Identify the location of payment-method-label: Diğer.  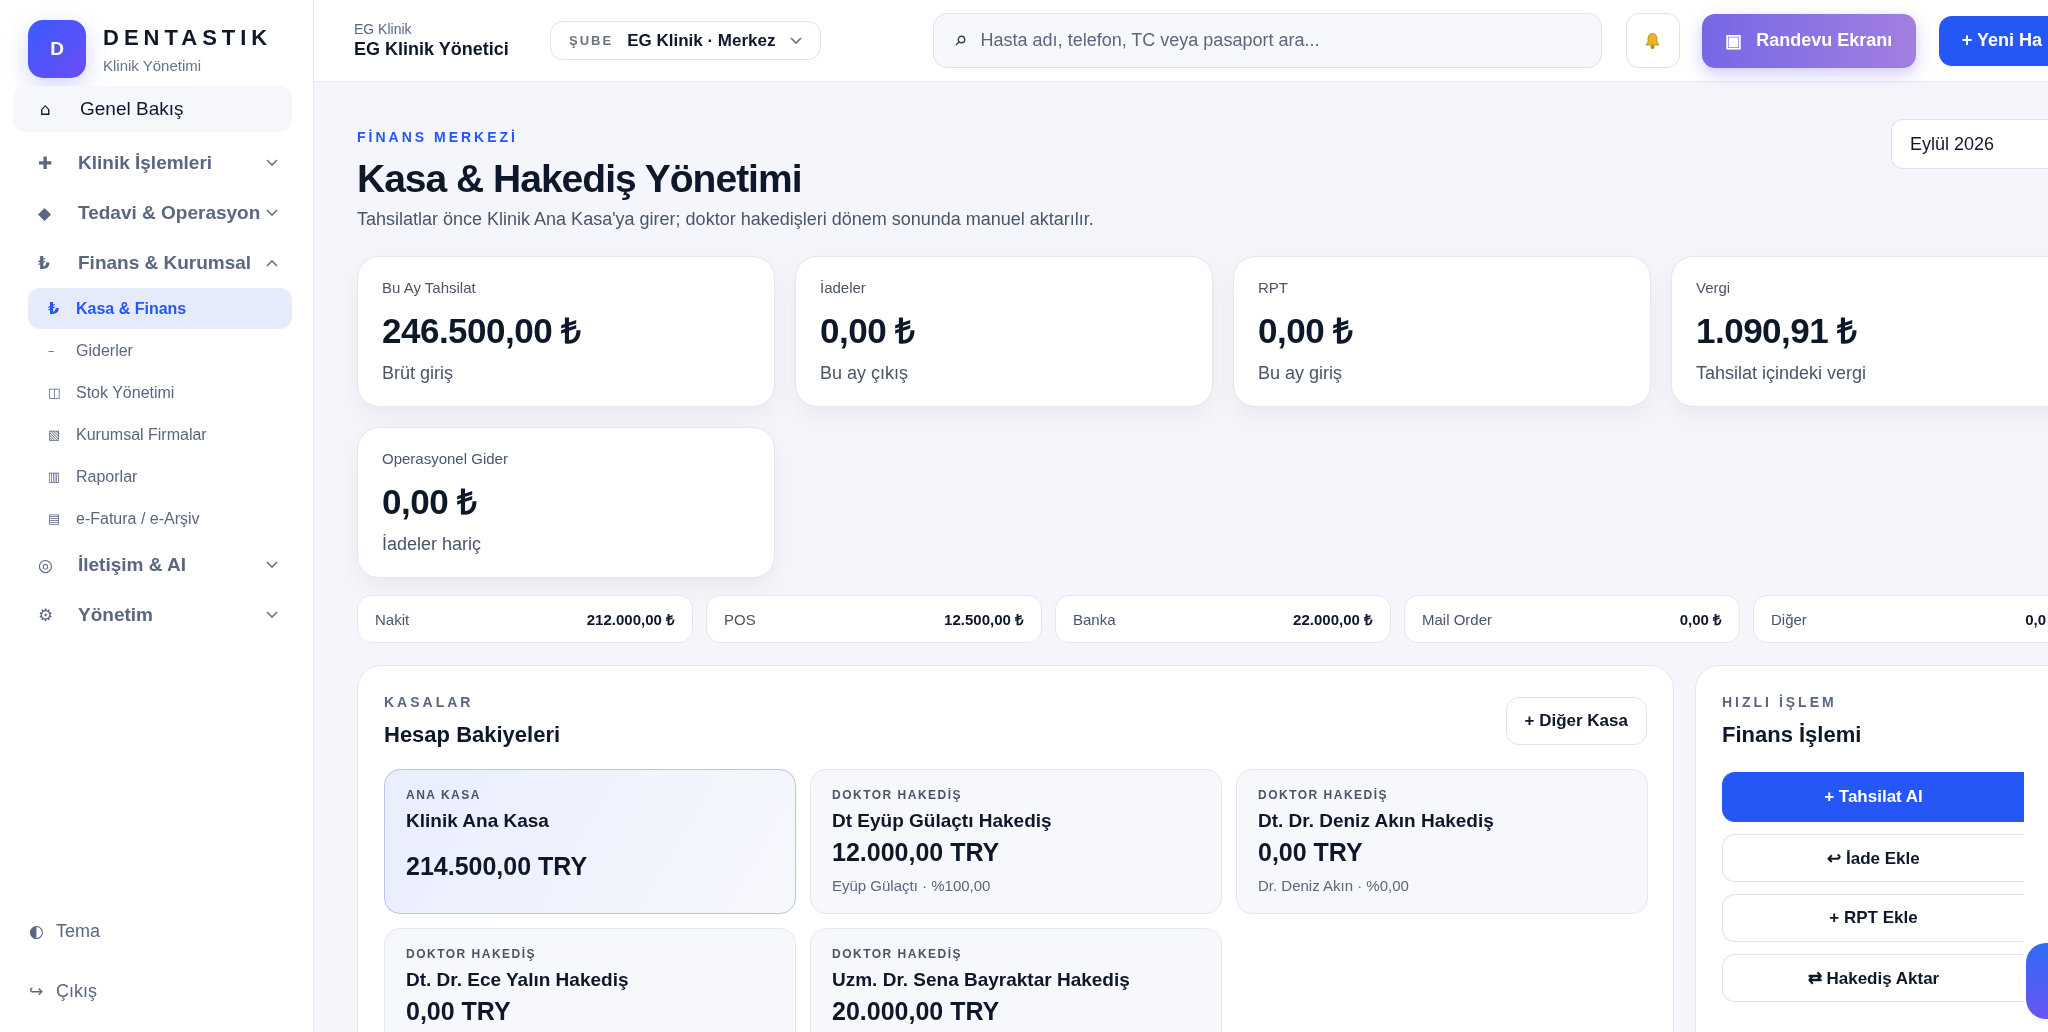
(1789, 619).